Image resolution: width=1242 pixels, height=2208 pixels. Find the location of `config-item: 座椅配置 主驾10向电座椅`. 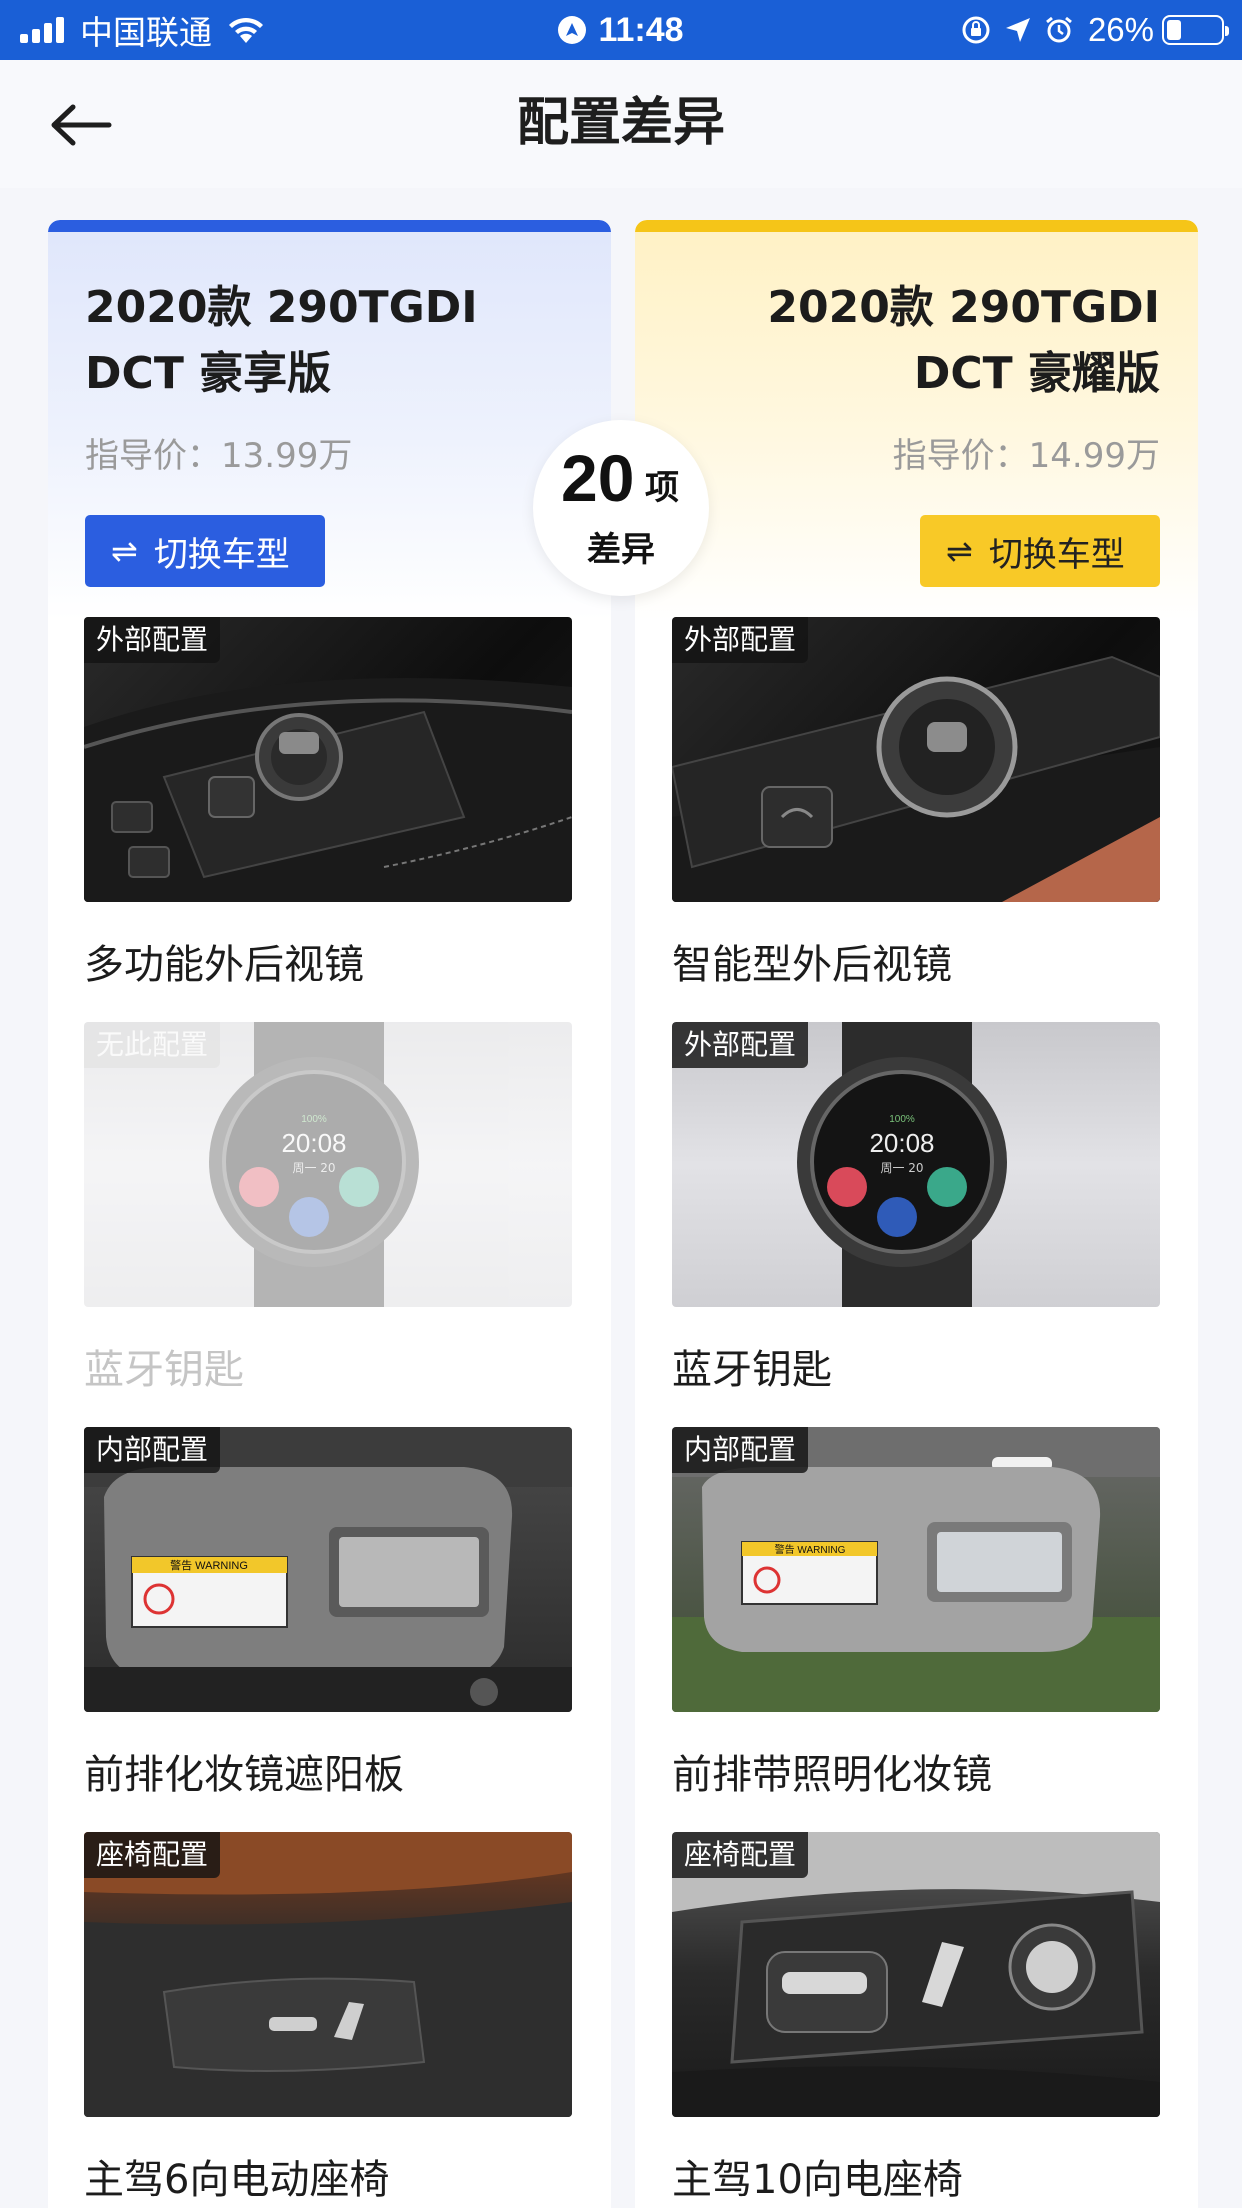

config-item: 座椅配置 主驾10向电座椅 is located at coordinates (916, 2018).